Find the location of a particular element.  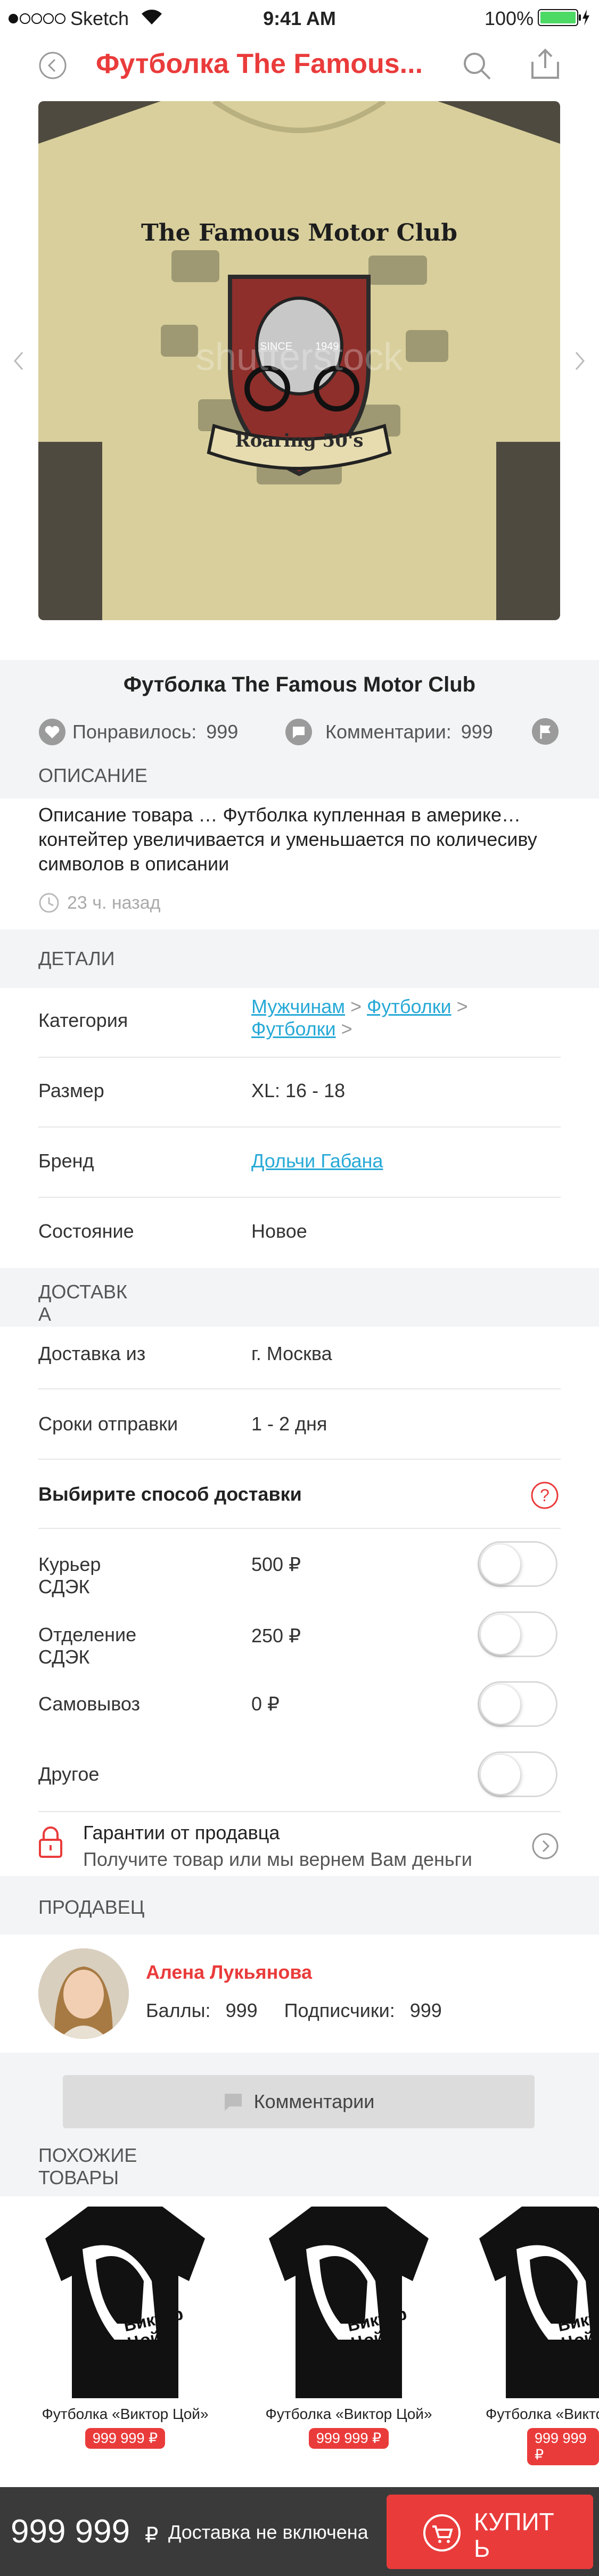

delivery-option-other-toggle is located at coordinates (517, 1774).